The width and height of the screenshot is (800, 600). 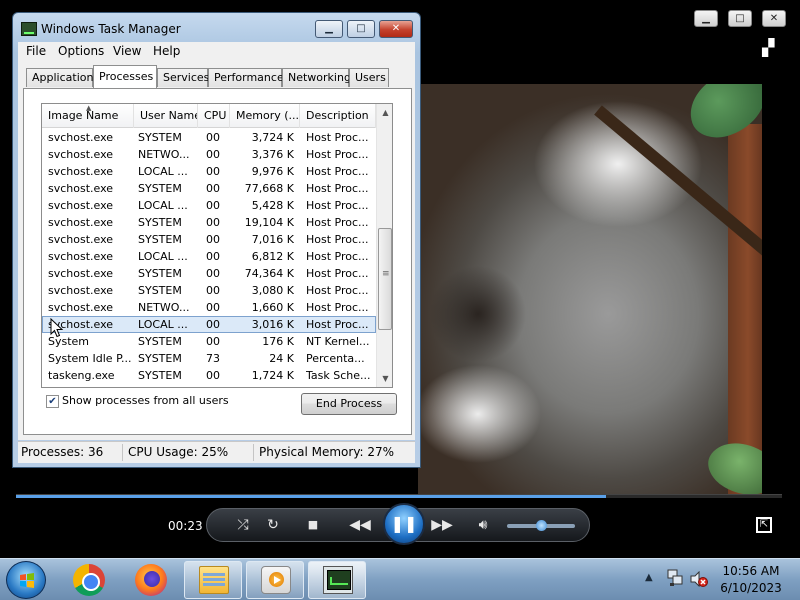 I want to click on end-process-button: End Process, so click(x=349, y=404).